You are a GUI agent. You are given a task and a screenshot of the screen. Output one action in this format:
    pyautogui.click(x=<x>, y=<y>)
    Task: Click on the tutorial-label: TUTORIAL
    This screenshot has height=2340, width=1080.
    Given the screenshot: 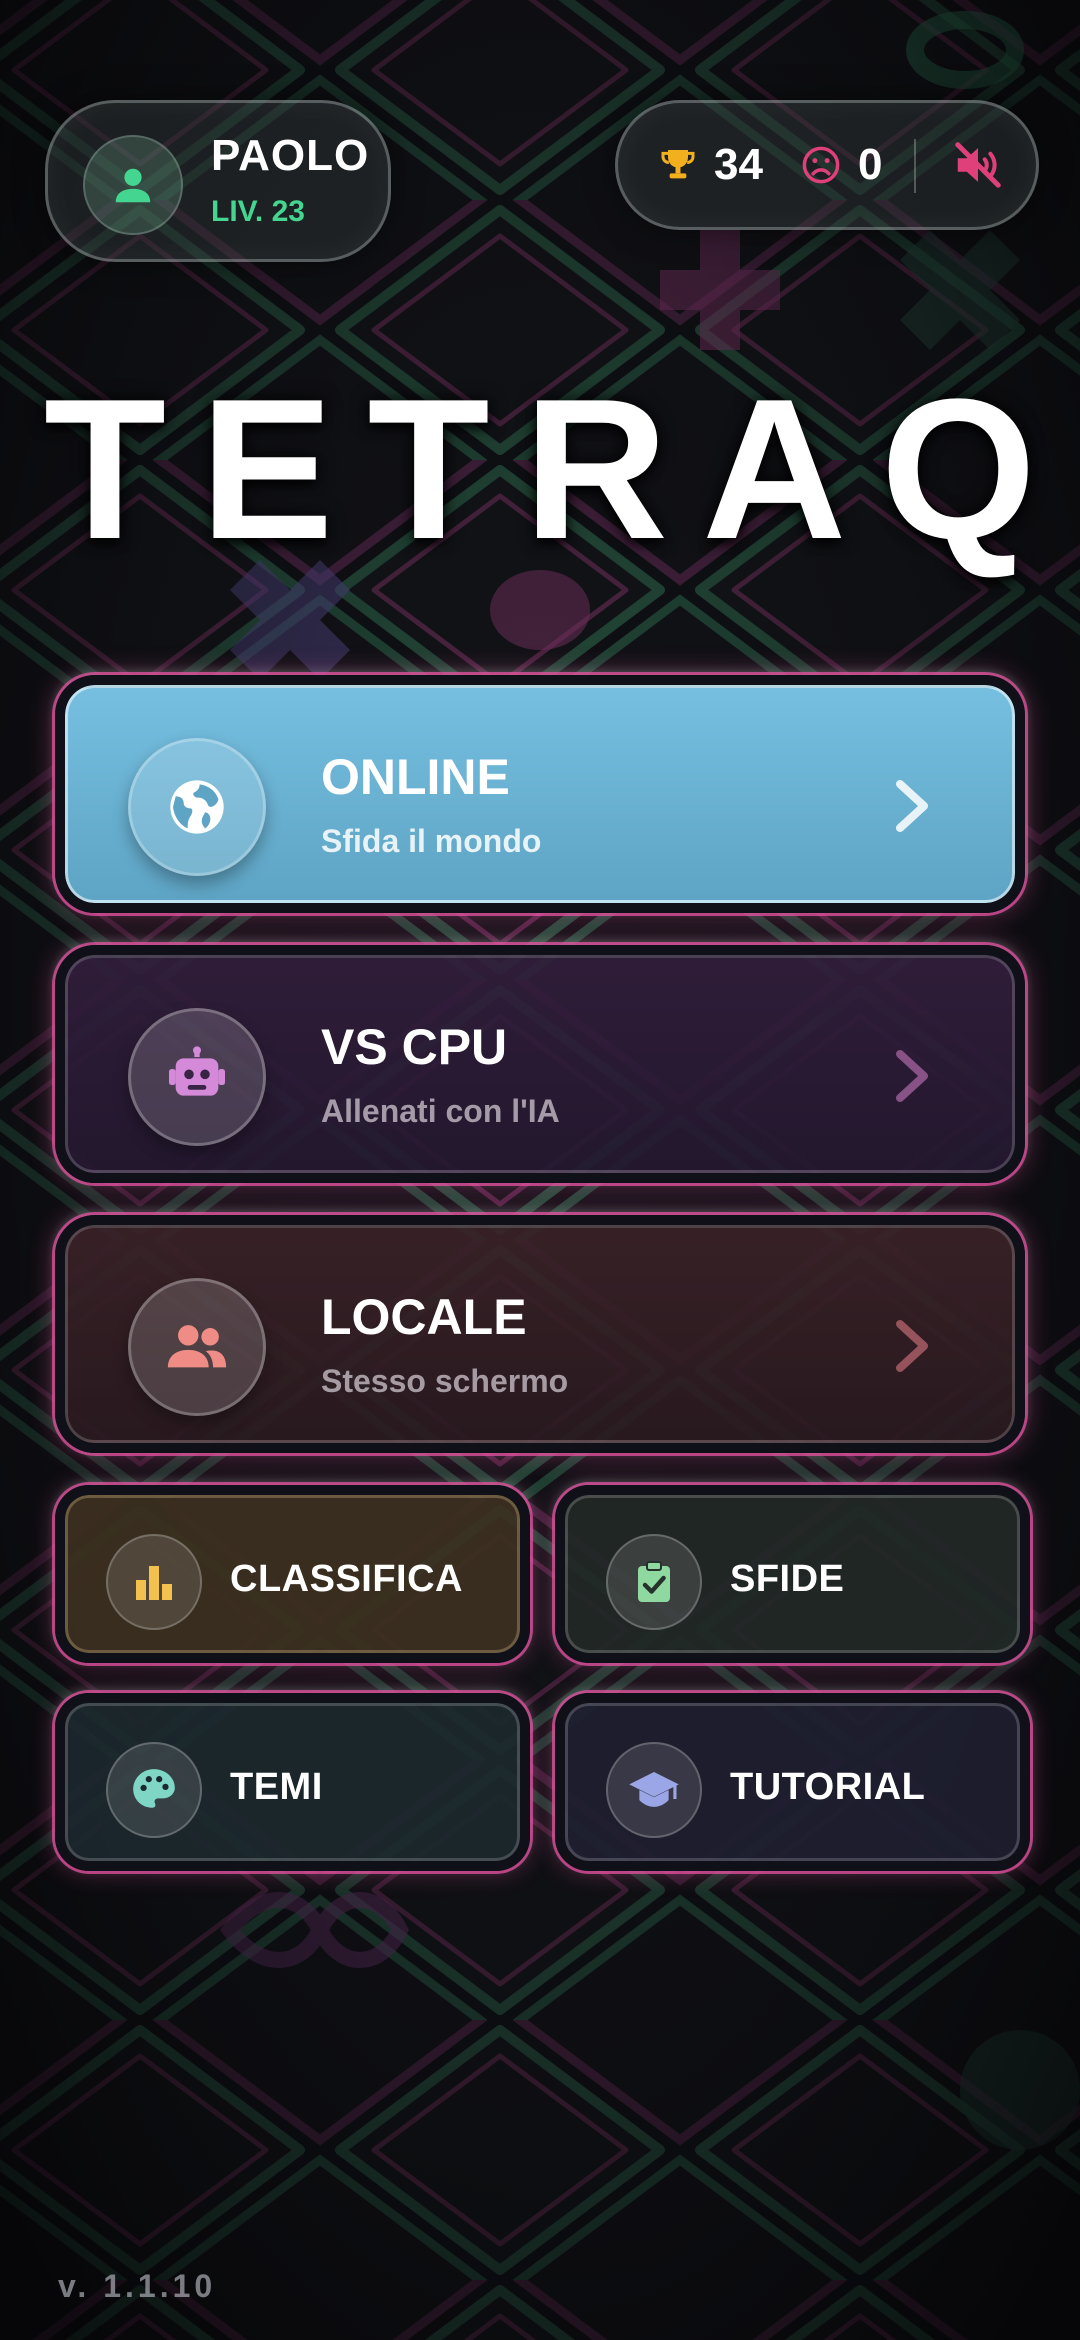 What is the action you would take?
    pyautogui.click(x=828, y=1787)
    